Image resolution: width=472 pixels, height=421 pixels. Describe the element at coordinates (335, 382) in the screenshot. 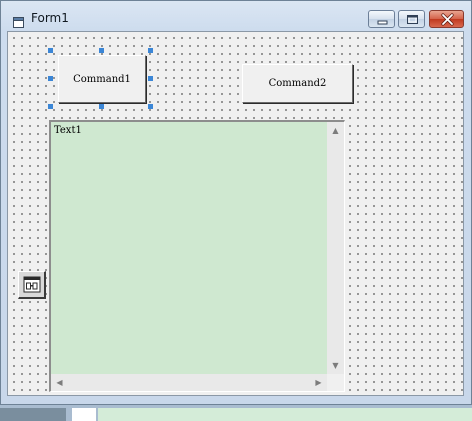

I see `scrollbar-corner` at that location.